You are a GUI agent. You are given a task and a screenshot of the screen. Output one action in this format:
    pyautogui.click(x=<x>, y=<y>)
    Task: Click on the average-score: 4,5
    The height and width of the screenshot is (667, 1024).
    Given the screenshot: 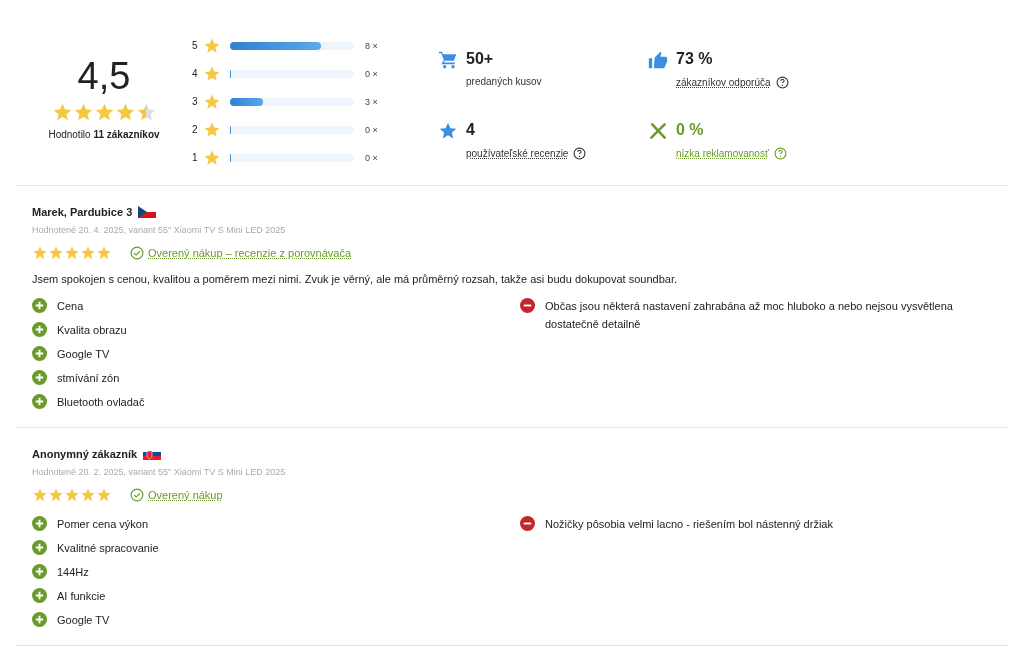 What is the action you would take?
    pyautogui.click(x=104, y=76)
    